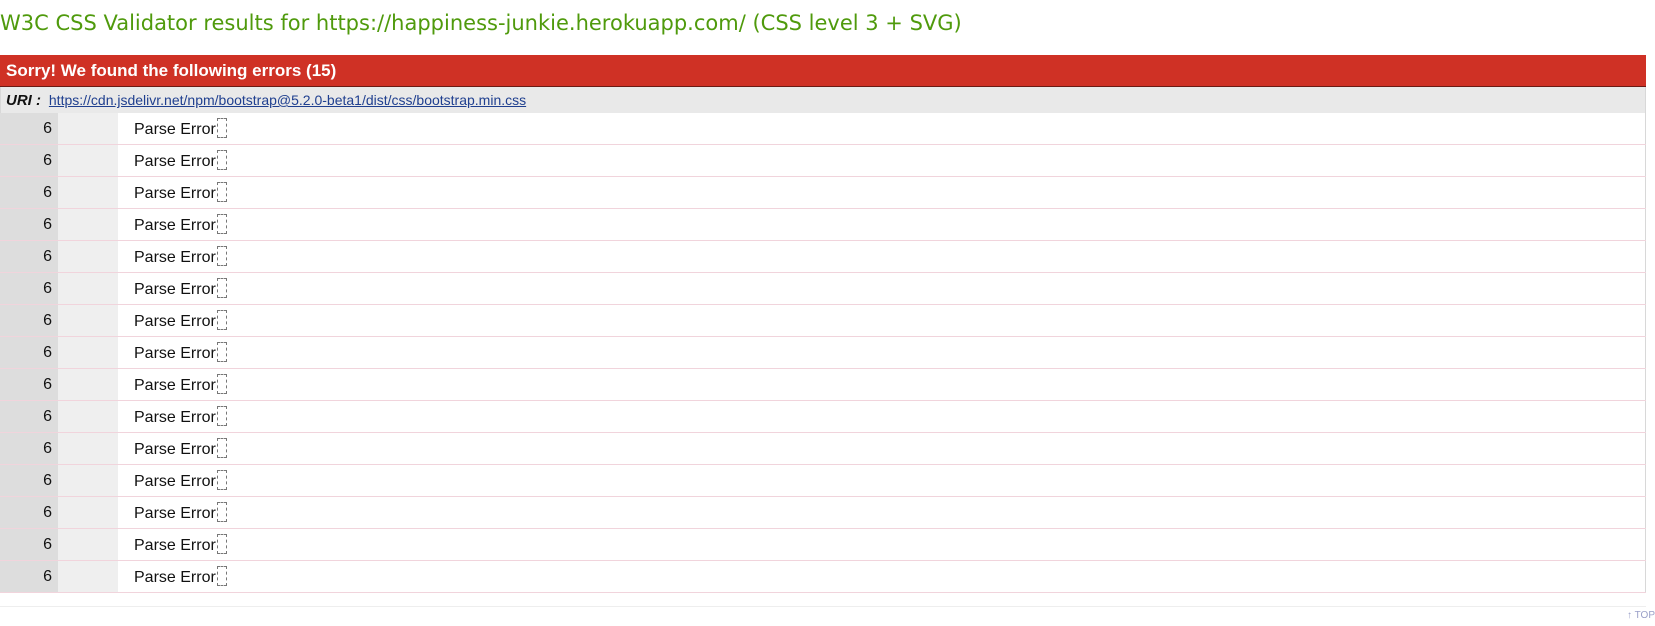 This screenshot has height=626, width=1655. What do you see at coordinates (23, 100) in the screenshot?
I see `uri-label: URI :` at bounding box center [23, 100].